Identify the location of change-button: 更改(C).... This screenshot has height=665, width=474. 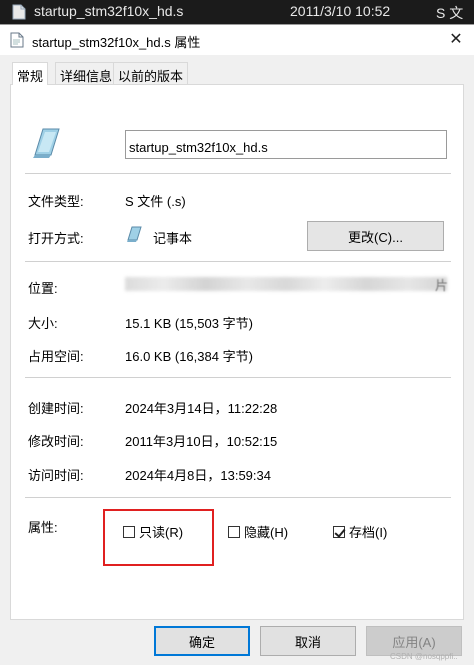
(375, 236).